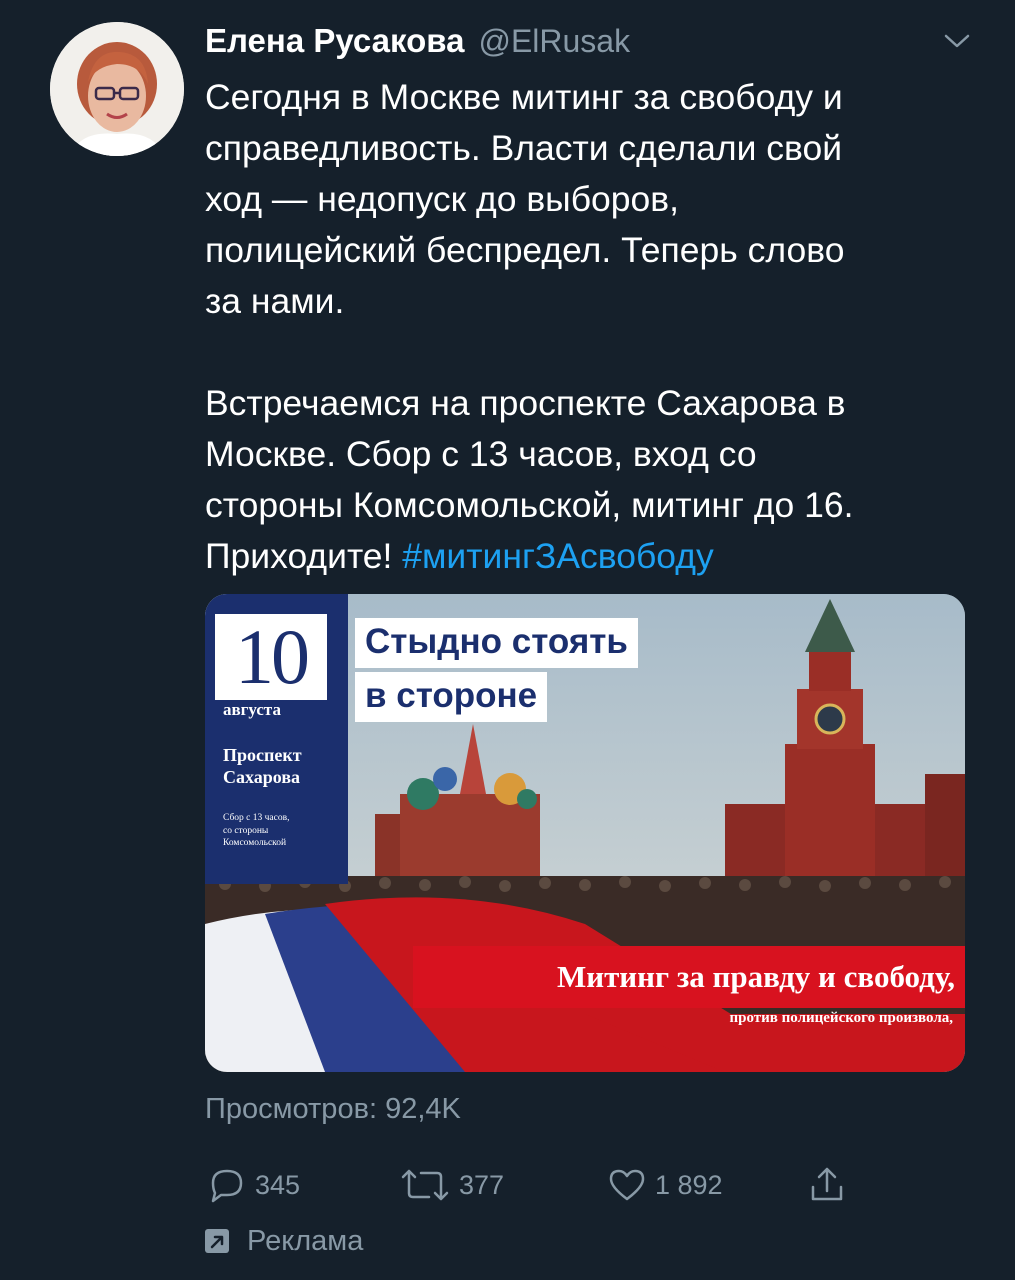  Describe the element at coordinates (252, 709) in the screenshot. I see `poster-date-month: августа` at that location.